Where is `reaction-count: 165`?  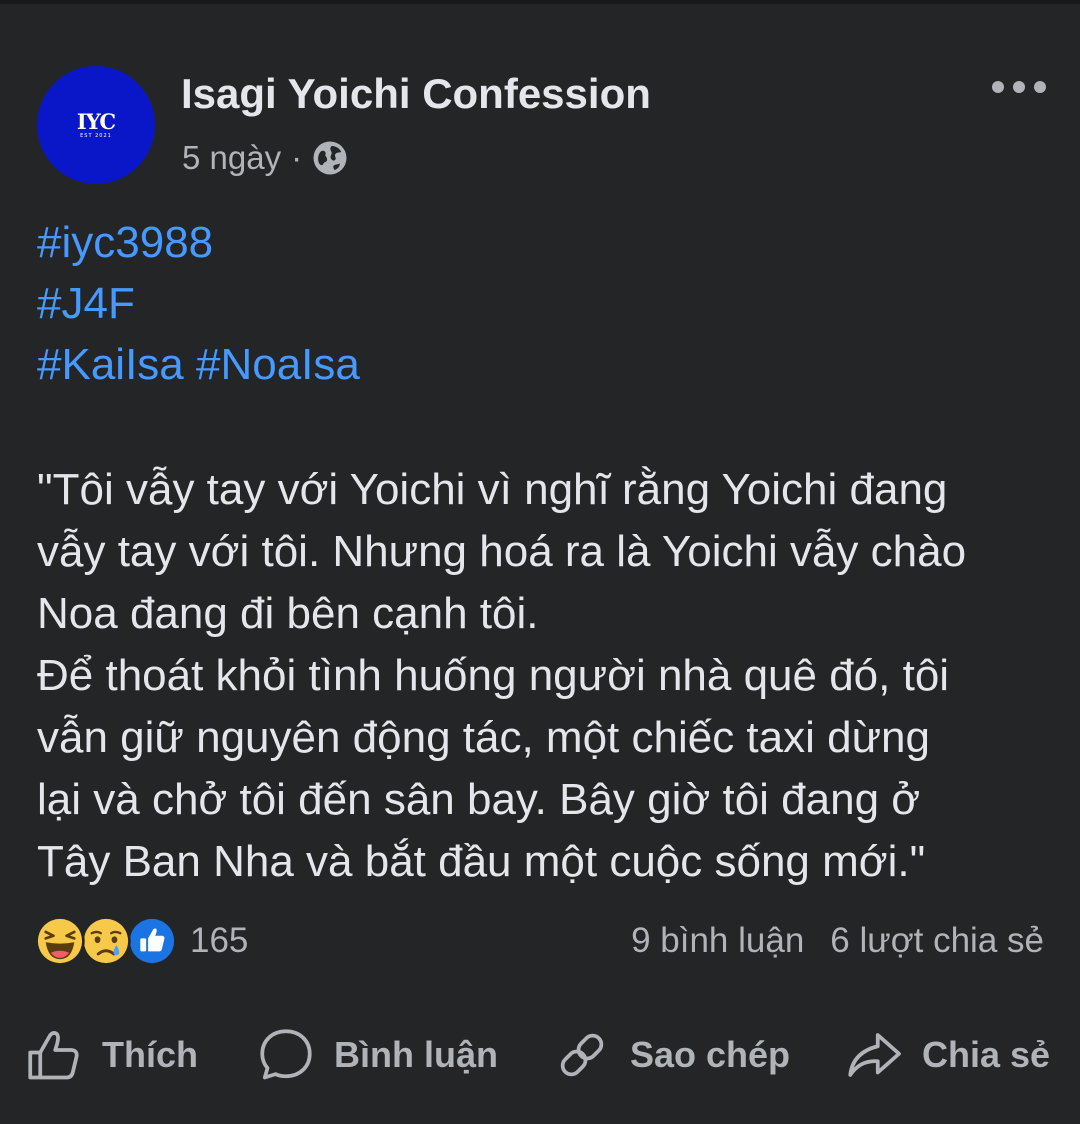 reaction-count: 165 is located at coordinates (219, 940).